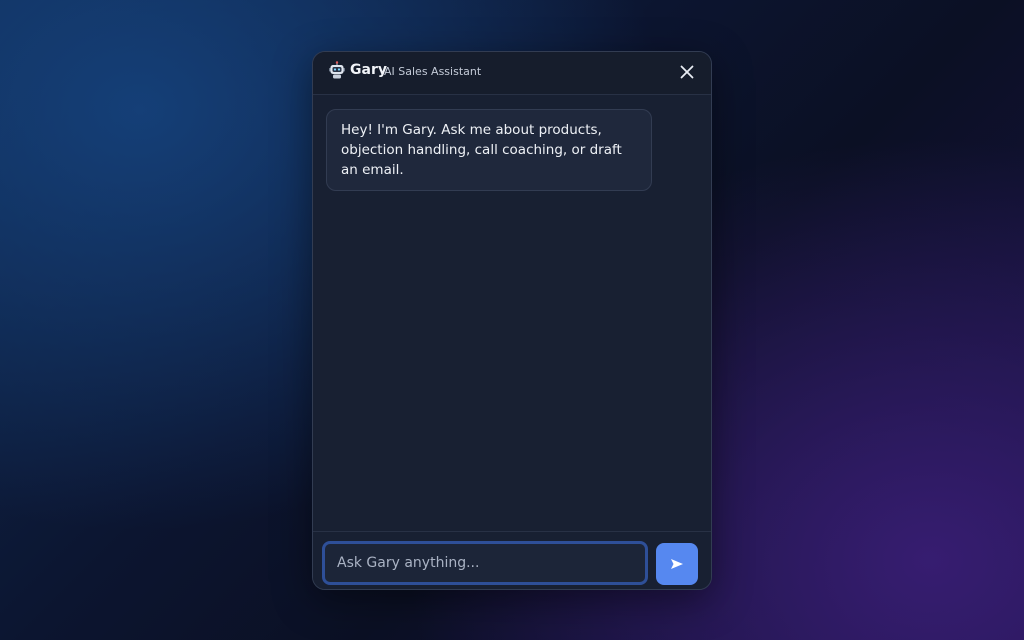  I want to click on send-button, so click(677, 564).